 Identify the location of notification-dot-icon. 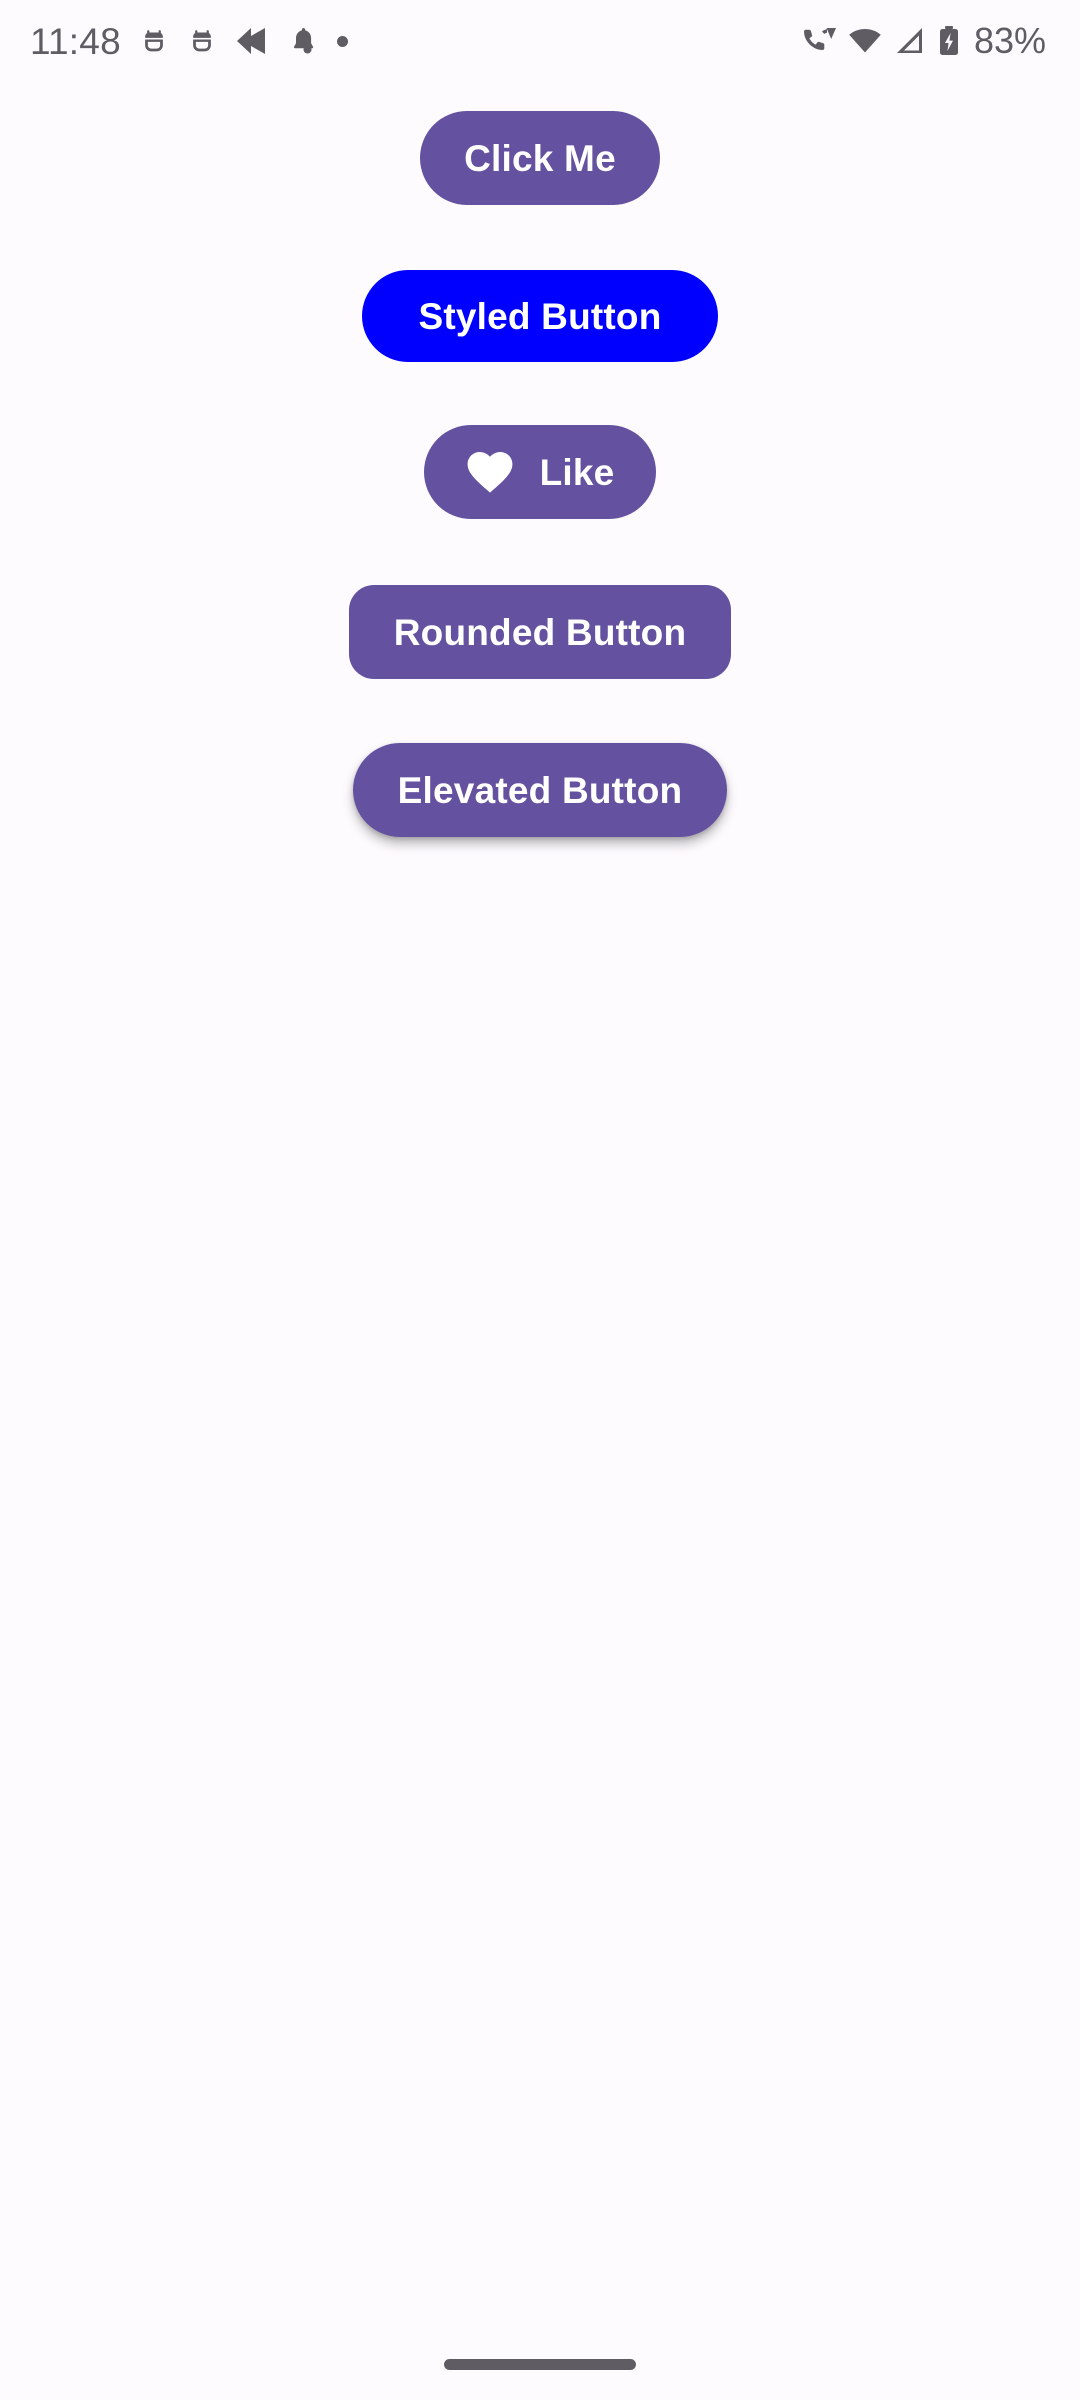
(342, 41).